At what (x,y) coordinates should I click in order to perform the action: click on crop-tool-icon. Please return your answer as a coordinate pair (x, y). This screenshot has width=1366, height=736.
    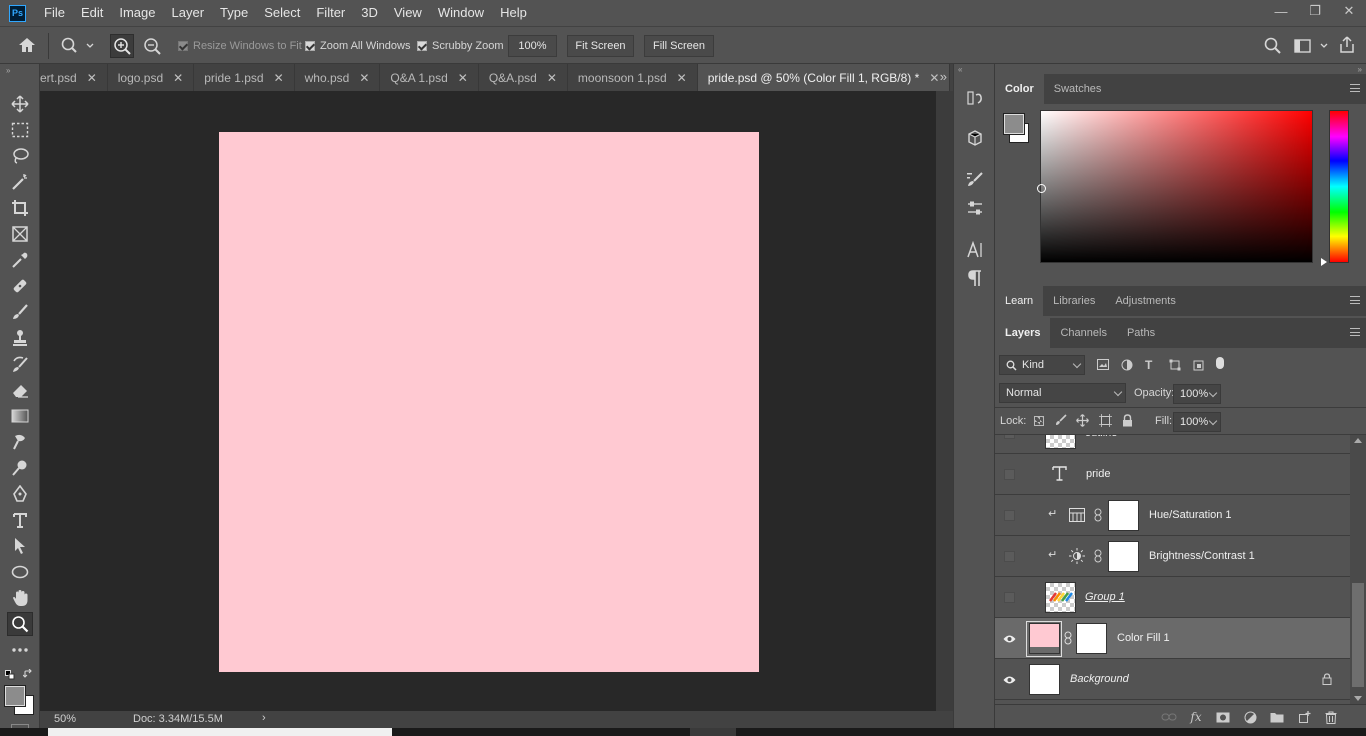
    Looking at the image, I should click on (20, 208).